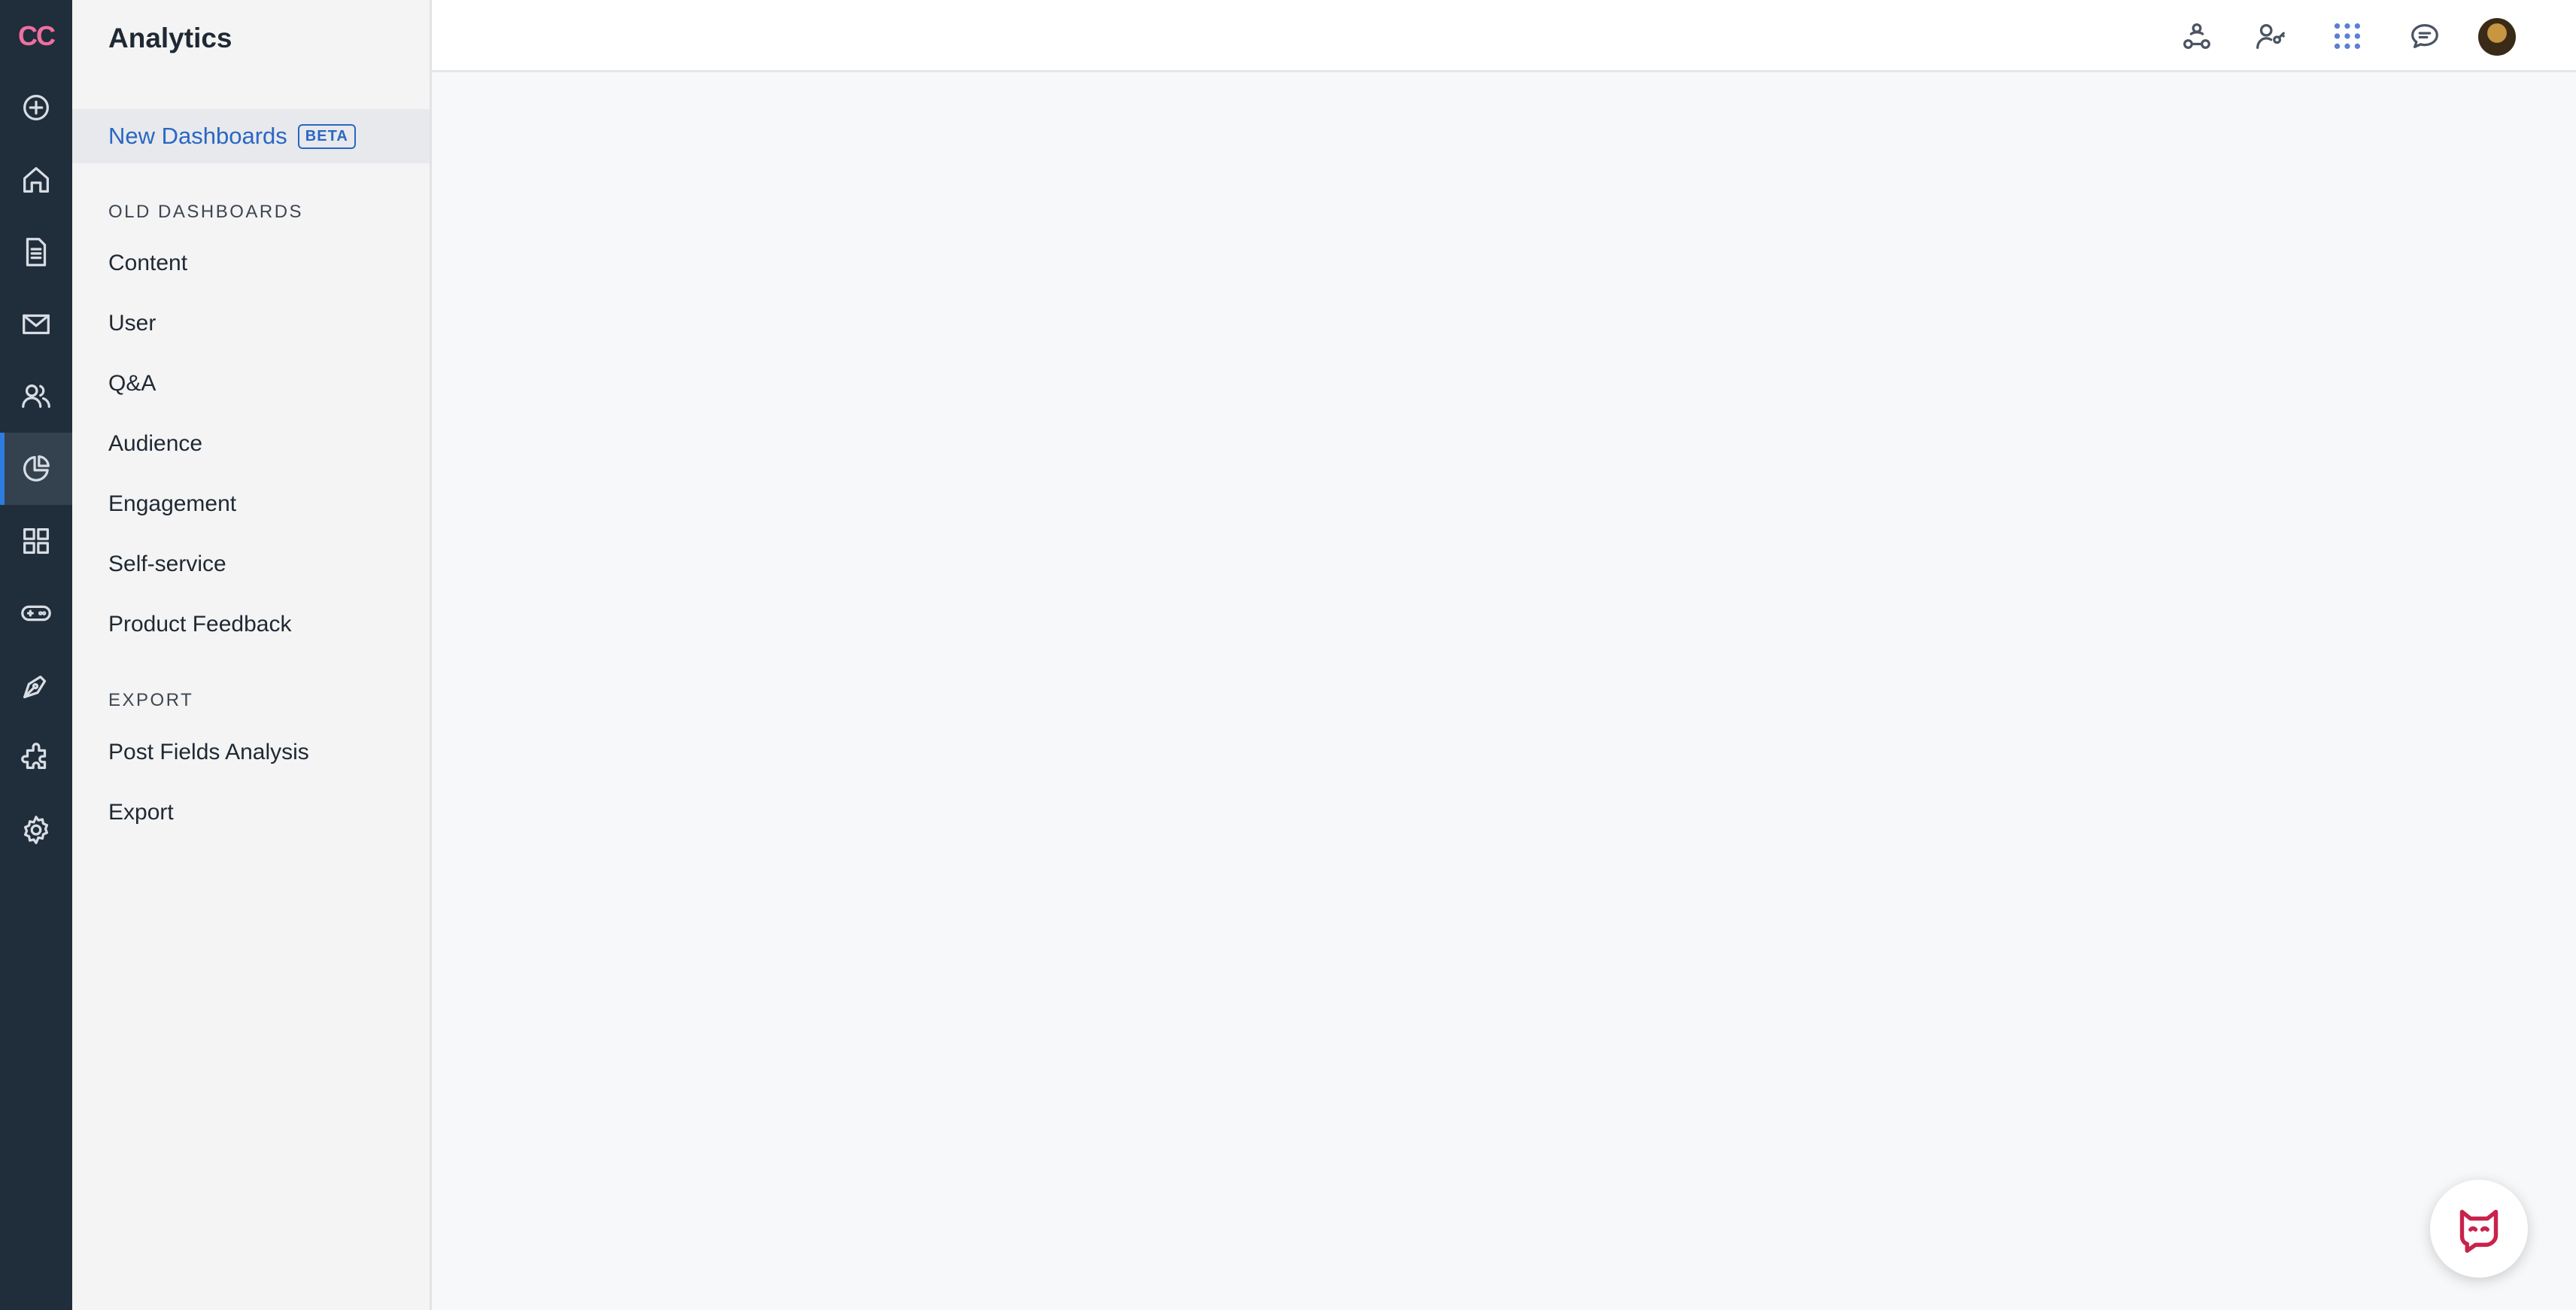 The width and height of the screenshot is (2576, 1310). Describe the element at coordinates (198, 136) in the screenshot. I see `sidebar-item-label: New Dashboards` at that location.